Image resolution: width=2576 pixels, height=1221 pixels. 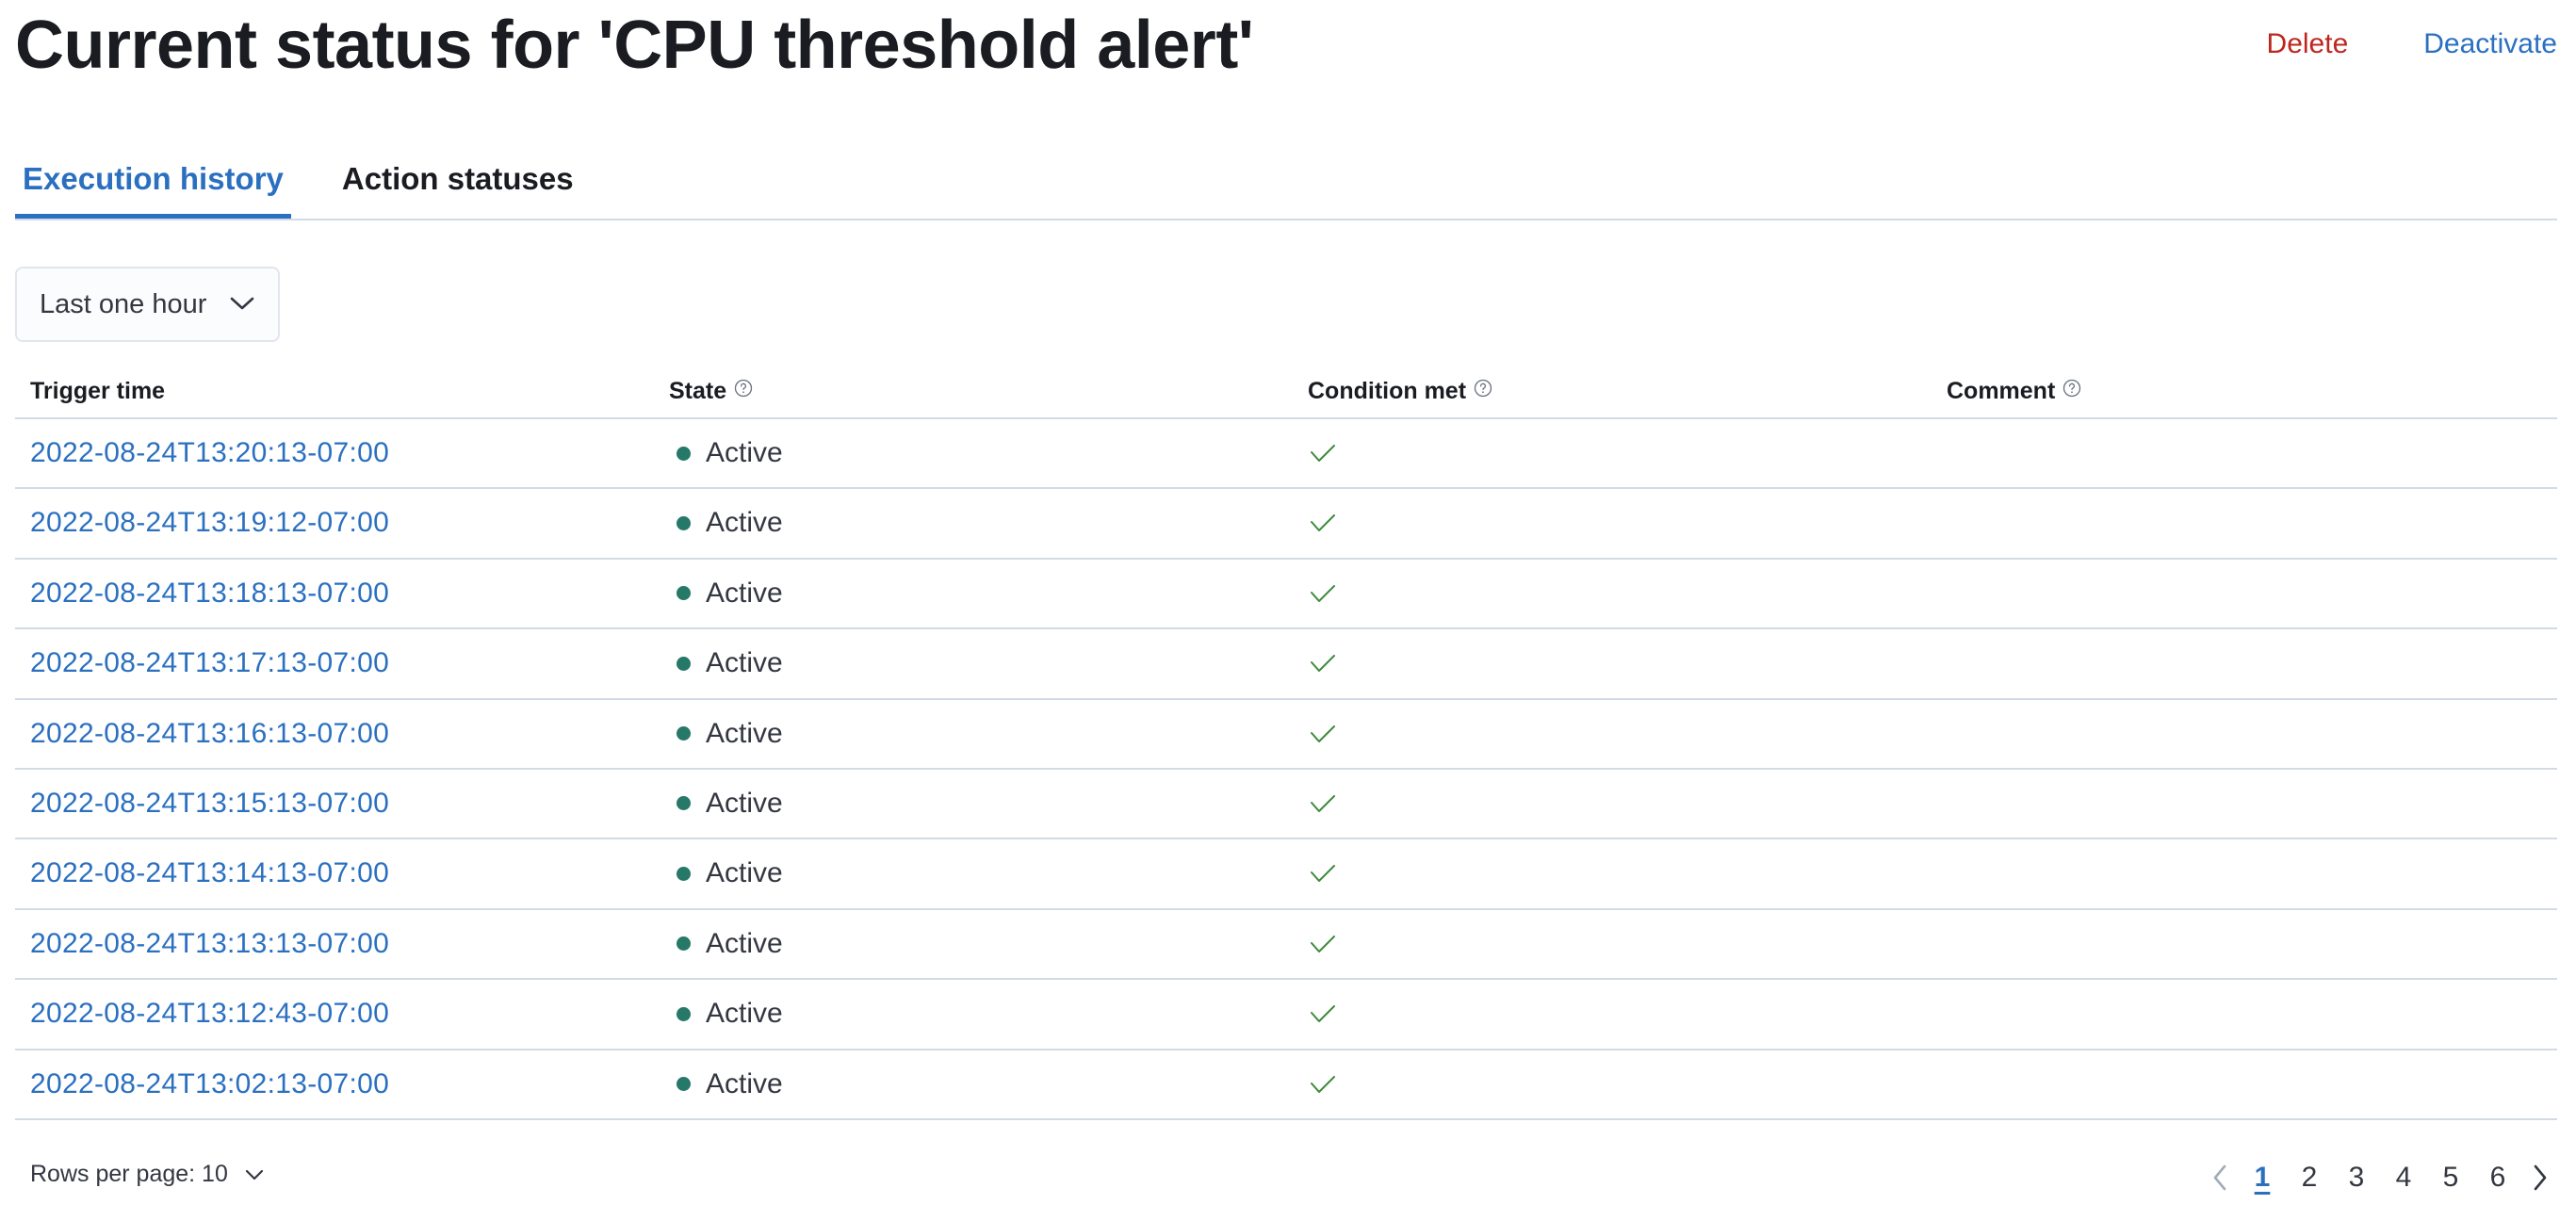 I want to click on trigger-time-link: 2022-08-24T13:18:13-07:00, so click(x=209, y=594).